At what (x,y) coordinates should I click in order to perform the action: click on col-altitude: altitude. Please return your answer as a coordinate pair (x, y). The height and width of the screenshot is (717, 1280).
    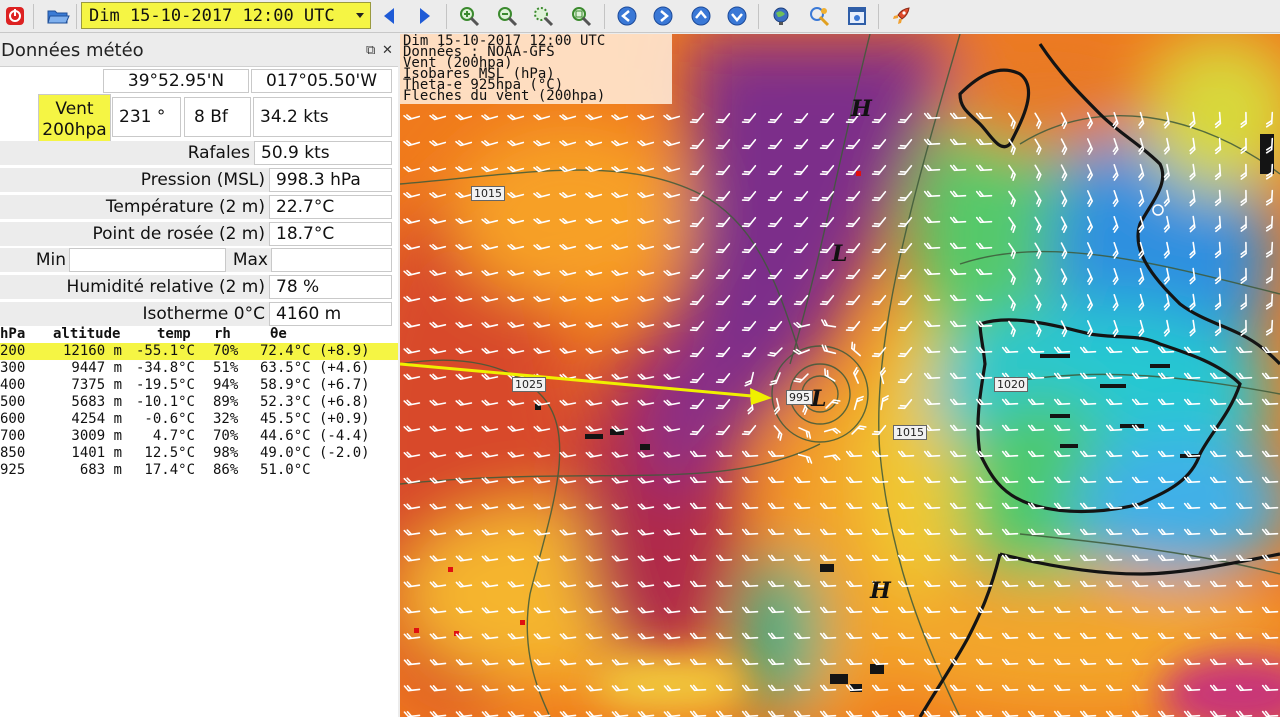
    Looking at the image, I should click on (87, 334).